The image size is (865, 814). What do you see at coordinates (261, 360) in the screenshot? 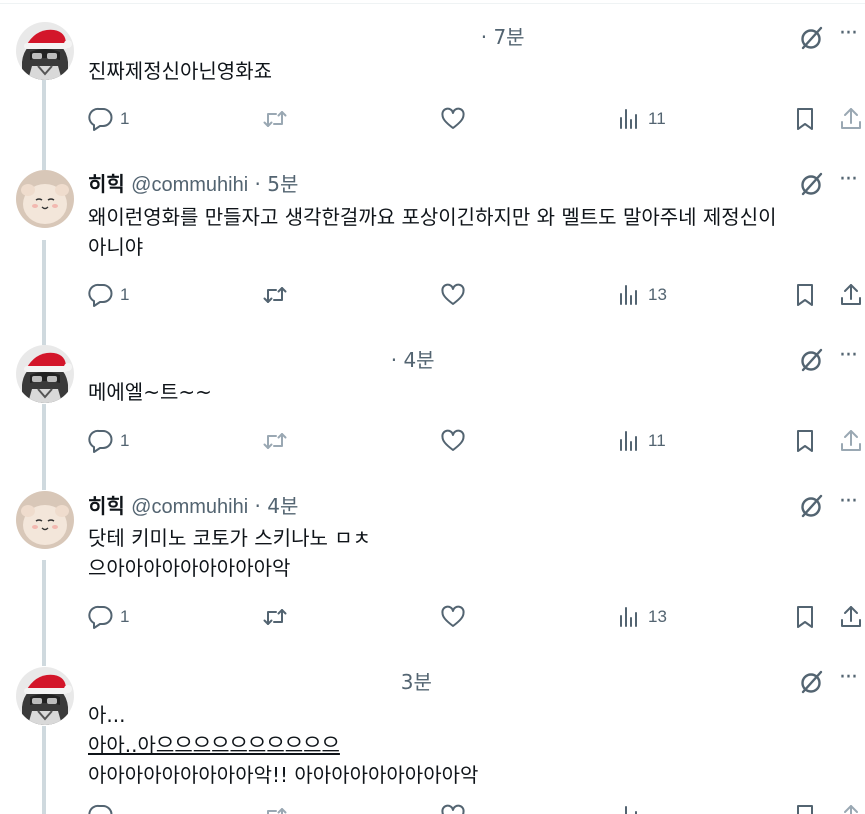
I see `tweet-header: · 4분` at bounding box center [261, 360].